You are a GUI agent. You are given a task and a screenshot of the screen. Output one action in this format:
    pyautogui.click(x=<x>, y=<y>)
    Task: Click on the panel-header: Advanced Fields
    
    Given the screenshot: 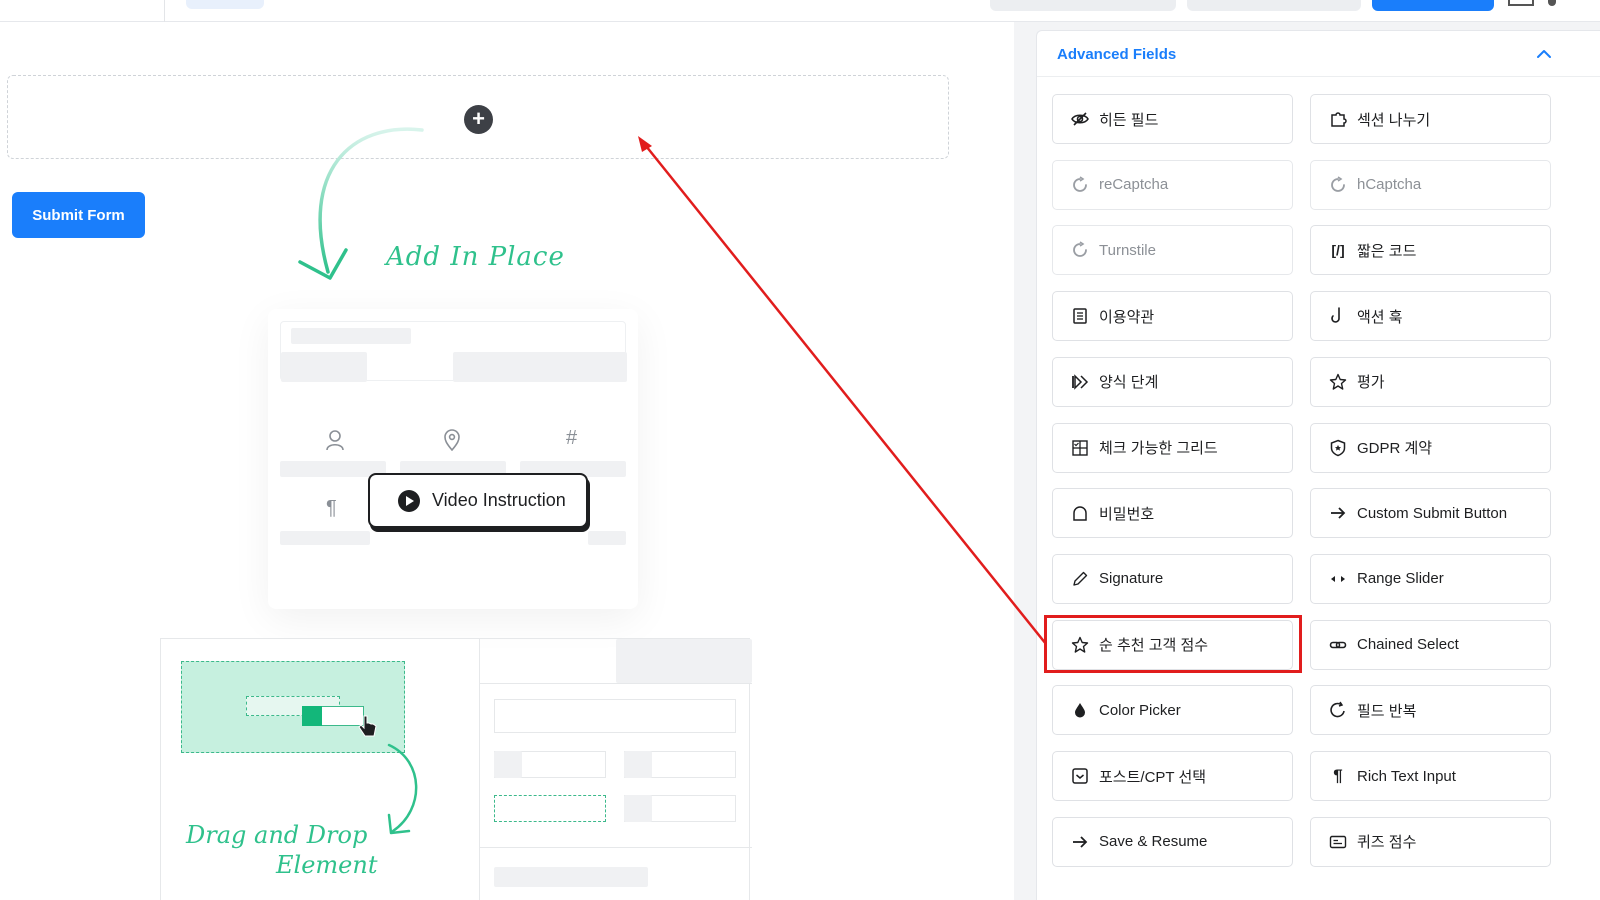 What is the action you would take?
    pyautogui.click(x=1318, y=54)
    